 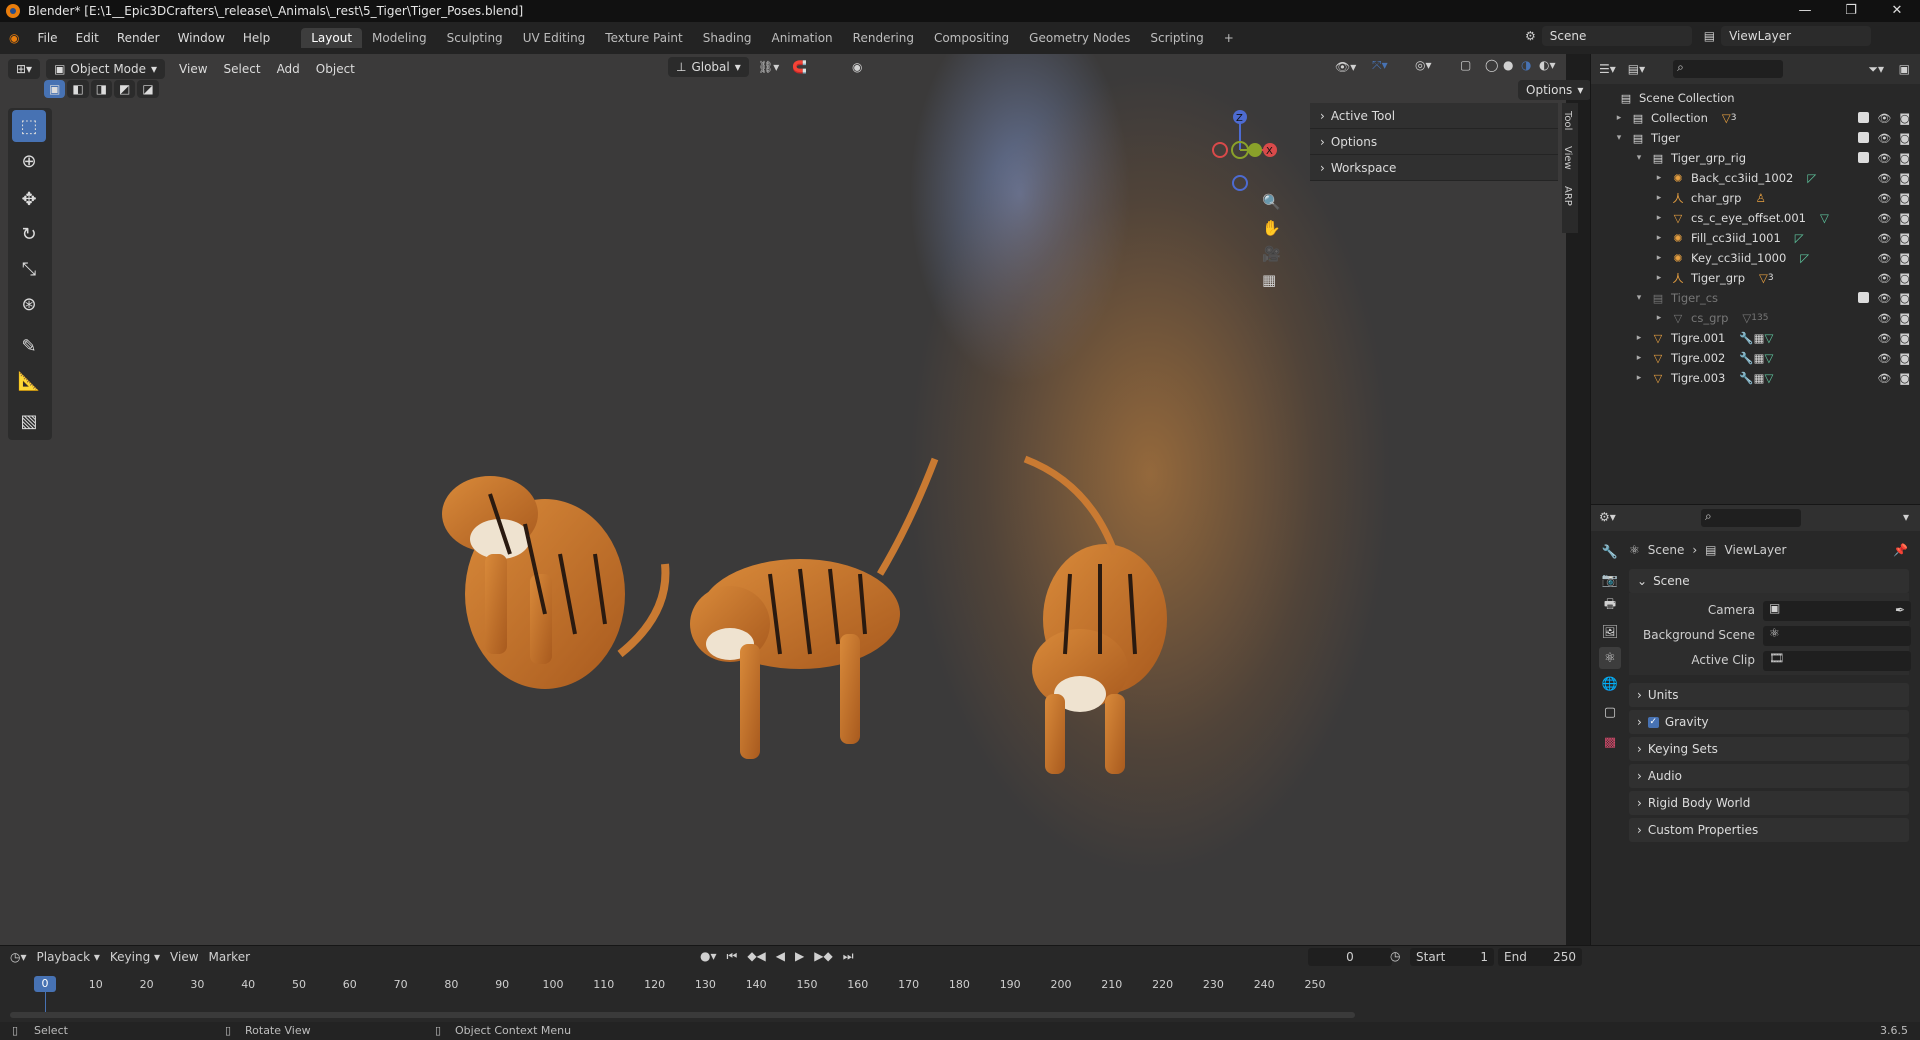 I want to click on blender-menu-icon: ◉, so click(x=14, y=38).